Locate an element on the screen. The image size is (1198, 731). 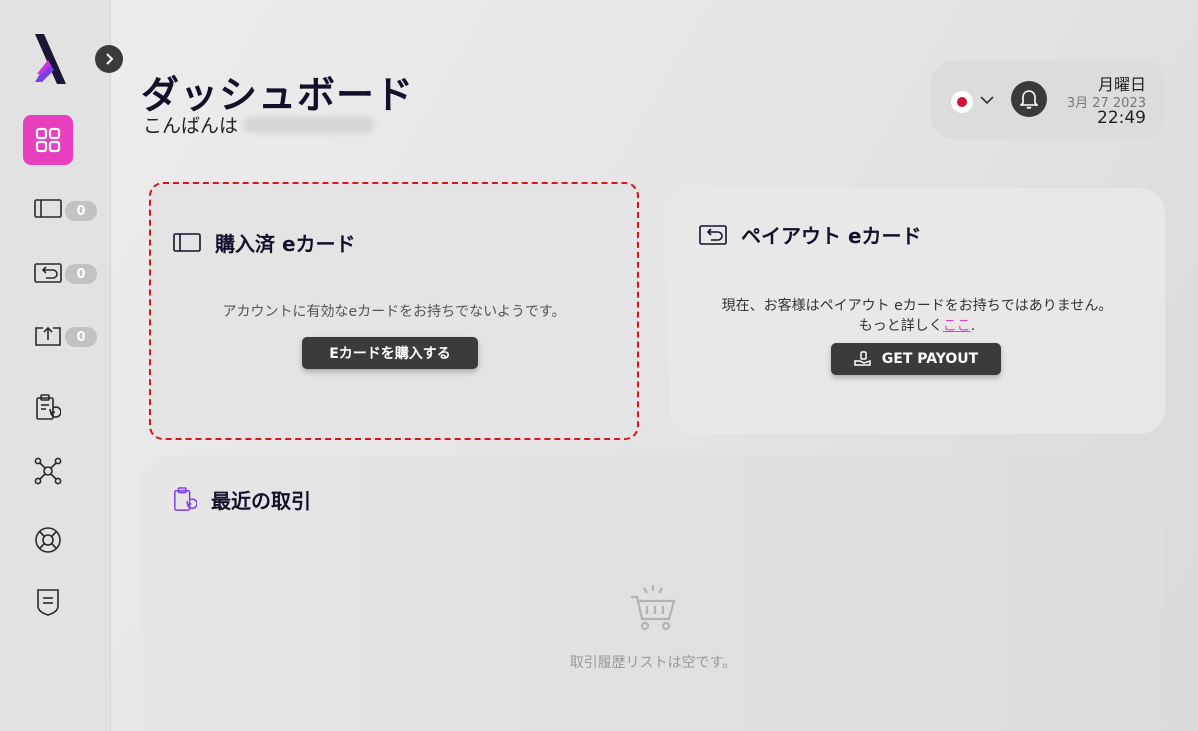
brand-logo is located at coordinates (50, 59).